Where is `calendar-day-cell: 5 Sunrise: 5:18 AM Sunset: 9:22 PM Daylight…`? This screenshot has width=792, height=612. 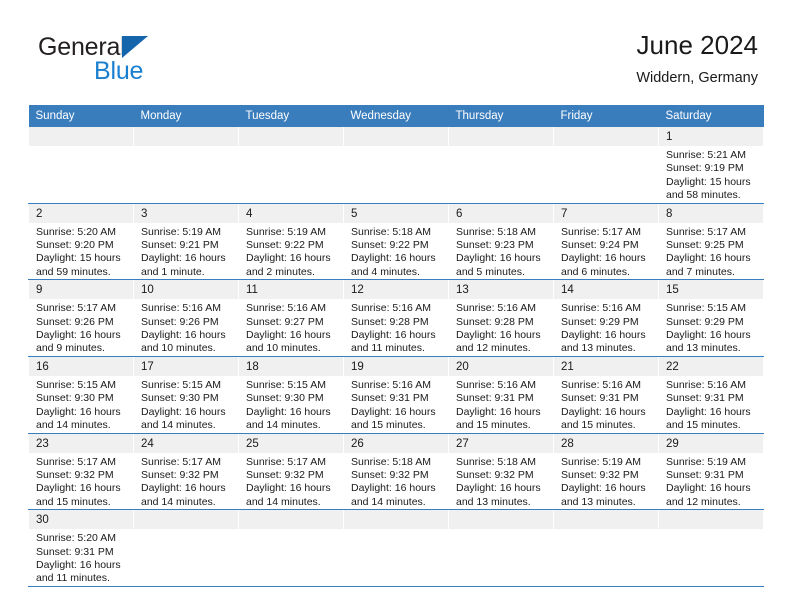
calendar-day-cell: 5 Sunrise: 5:18 AM Sunset: 9:22 PM Daylight… is located at coordinates (396, 242).